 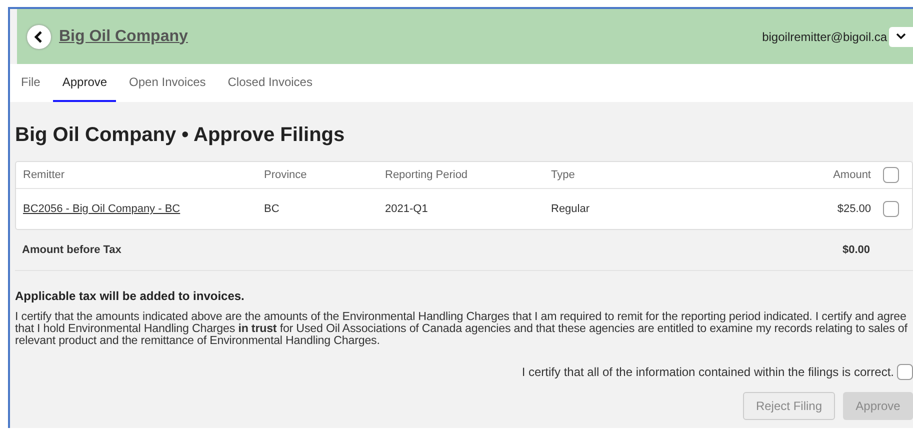 What do you see at coordinates (123, 37) in the screenshot?
I see `company-title-link: Big Oil Company` at bounding box center [123, 37].